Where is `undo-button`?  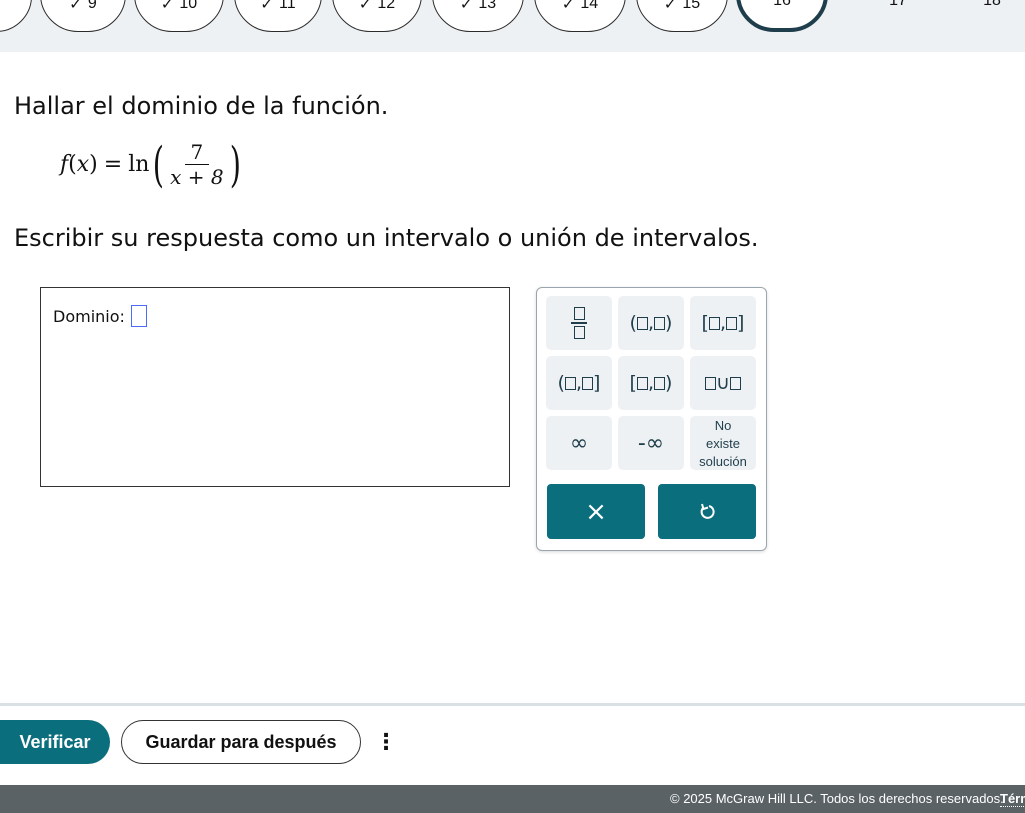 undo-button is located at coordinates (707, 511).